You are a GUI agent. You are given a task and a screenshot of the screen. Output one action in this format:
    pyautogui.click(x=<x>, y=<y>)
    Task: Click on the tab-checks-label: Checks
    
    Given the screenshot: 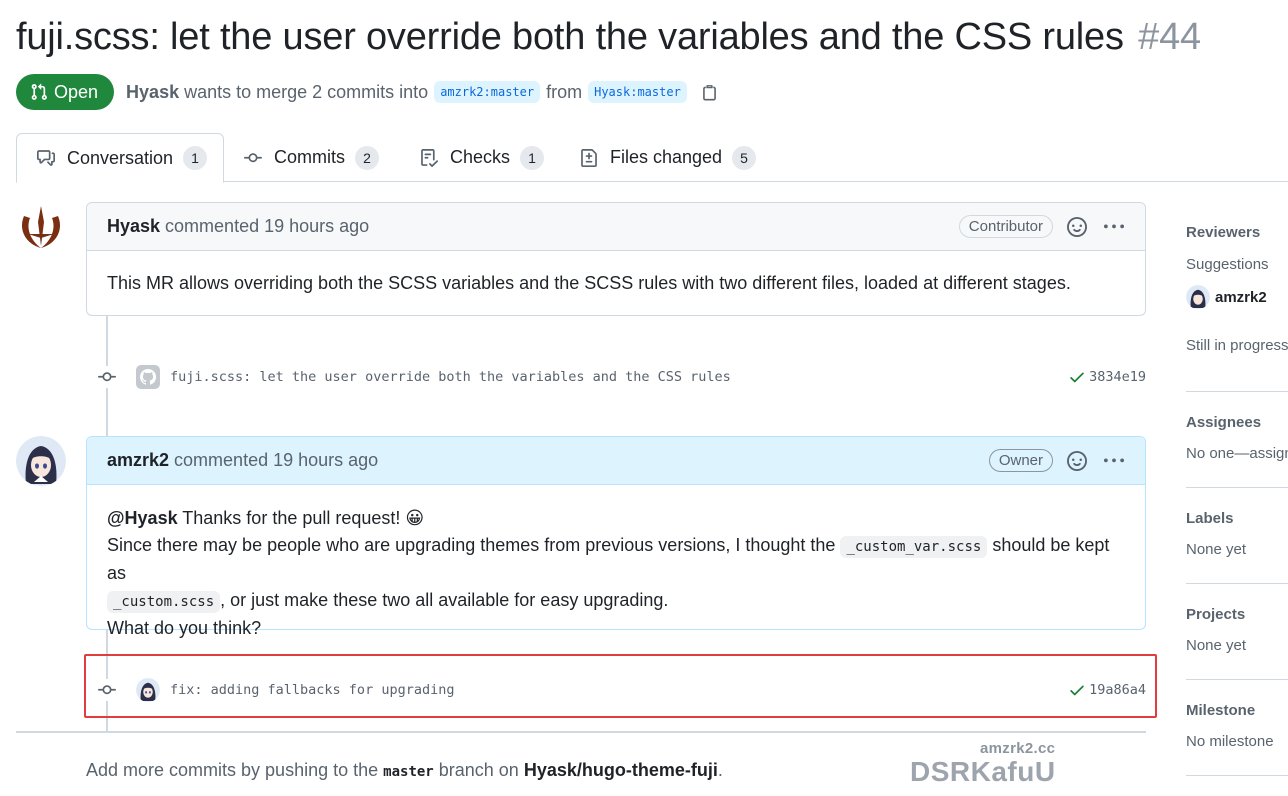 What is the action you would take?
    pyautogui.click(x=480, y=157)
    